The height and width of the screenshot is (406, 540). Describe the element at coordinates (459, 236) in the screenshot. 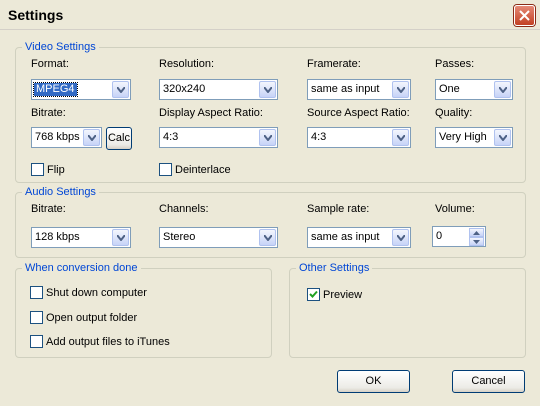

I see `volume-spinner: 0` at that location.